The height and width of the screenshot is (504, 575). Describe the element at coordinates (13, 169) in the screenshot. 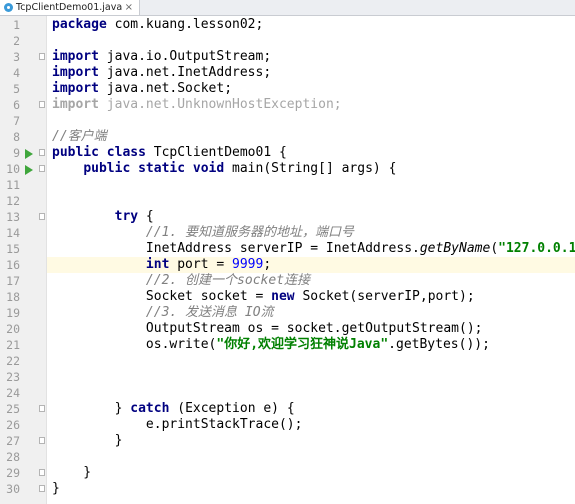

I see `line-number: 10` at that location.